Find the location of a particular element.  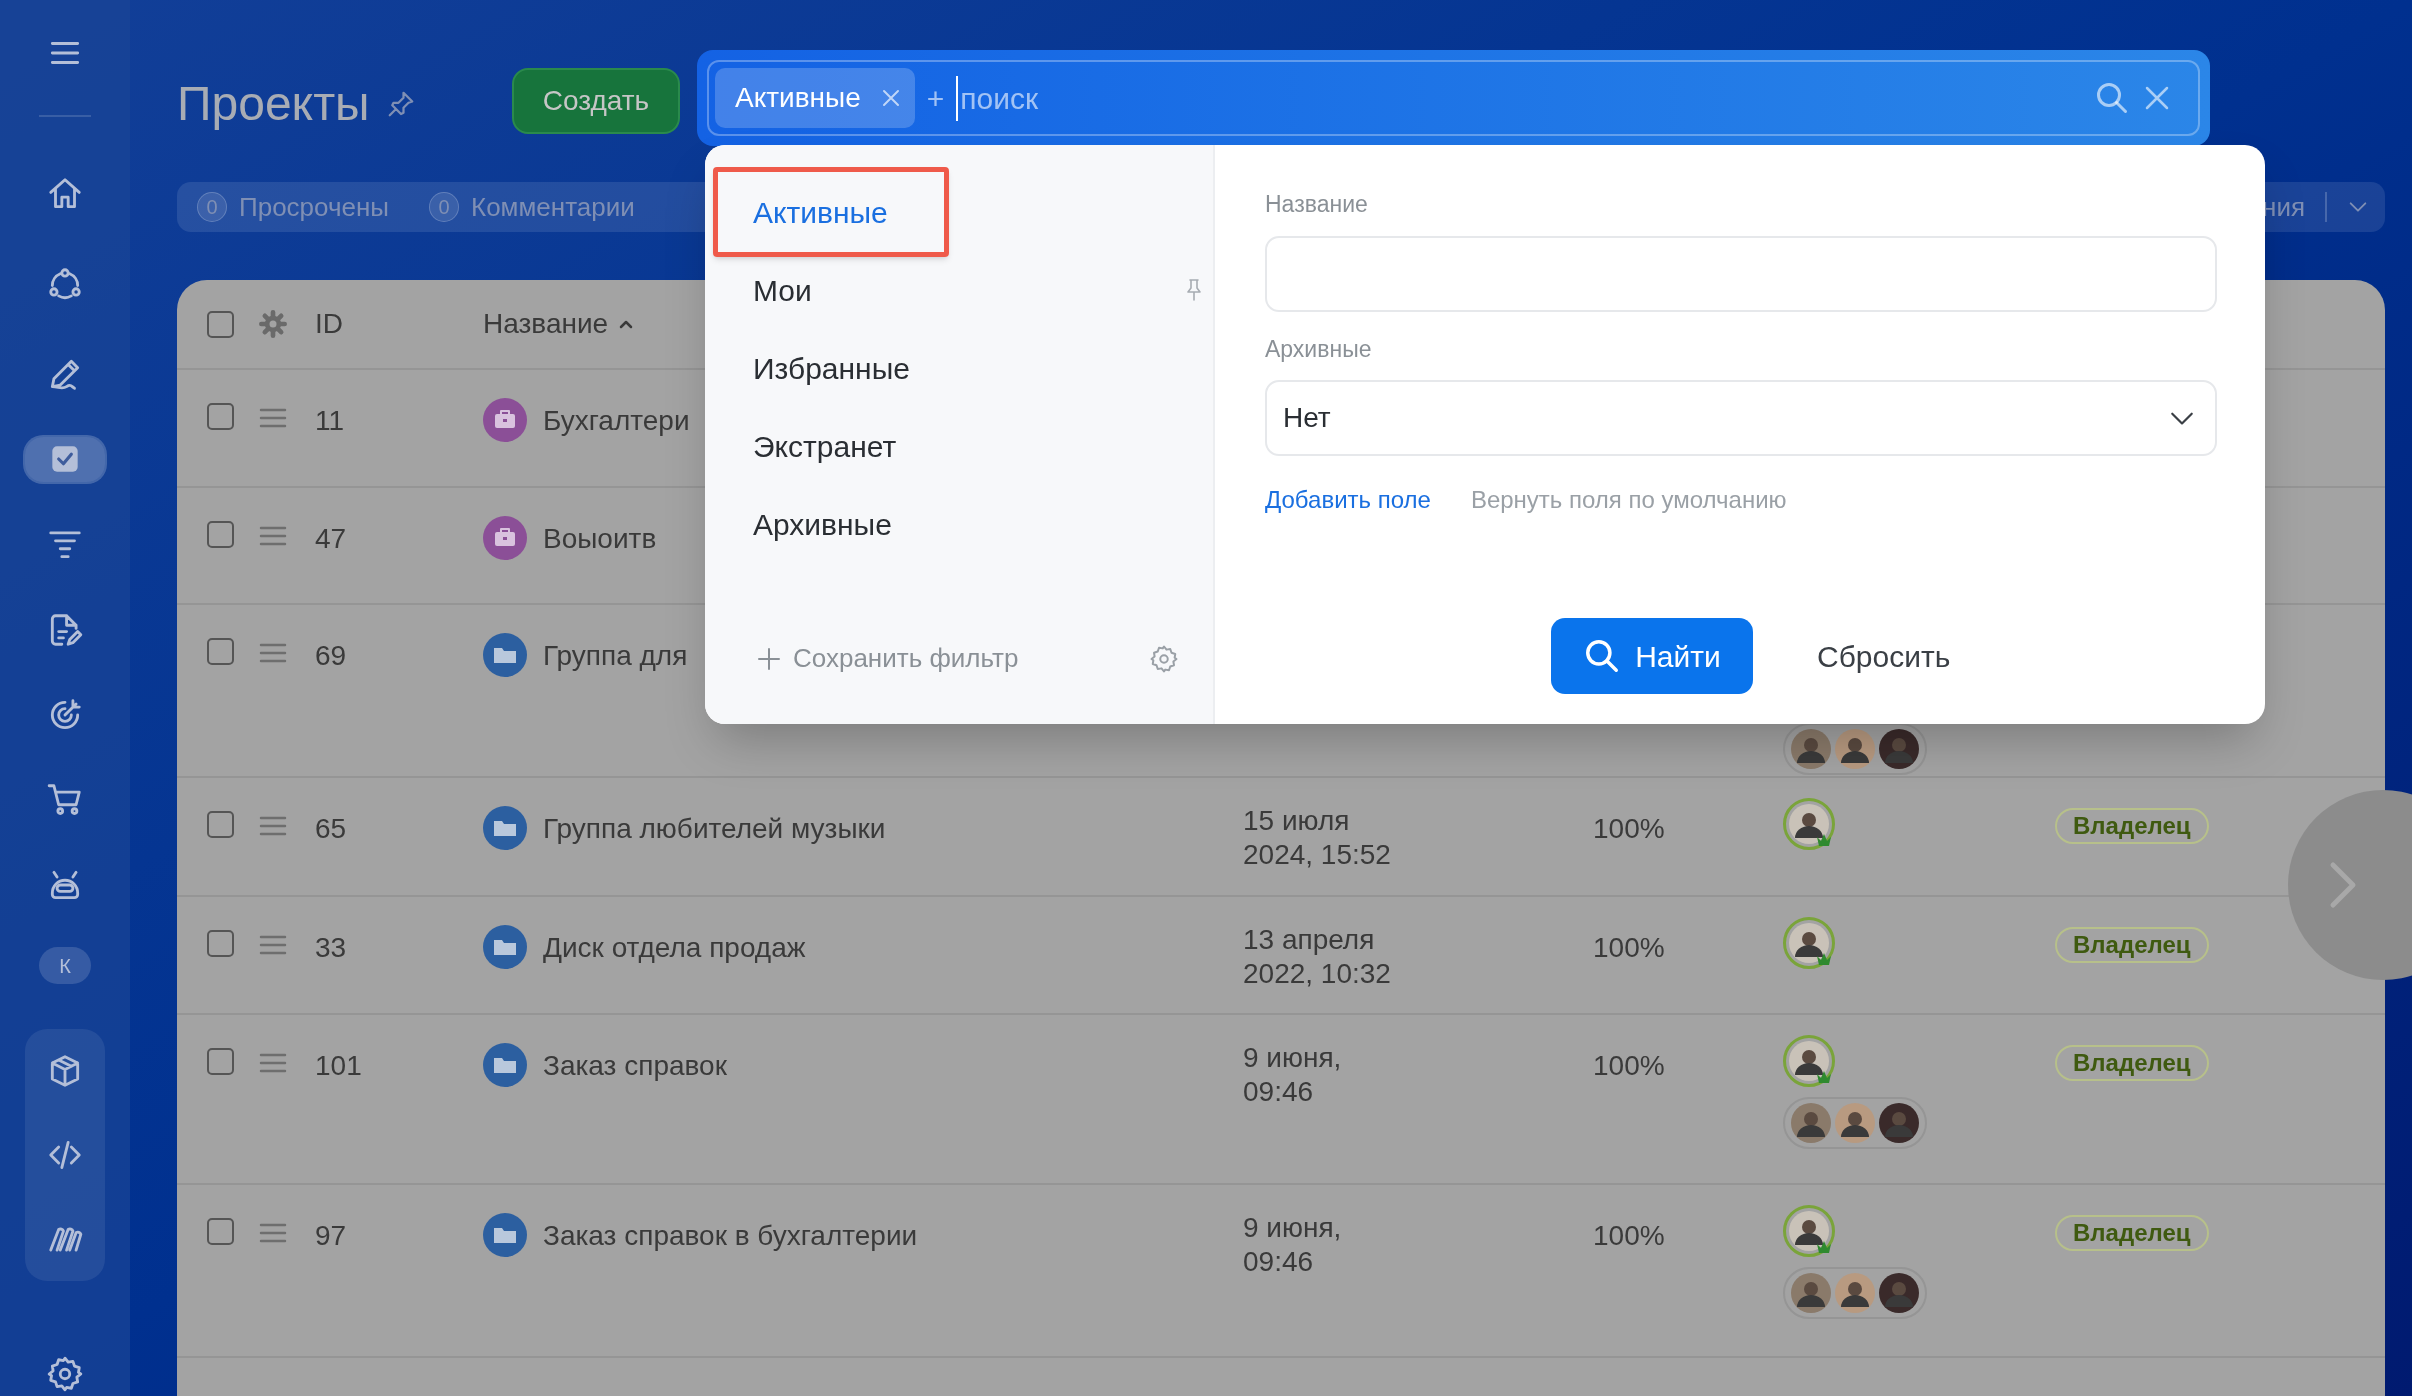

sidebar-item is located at coordinates (65, 459).